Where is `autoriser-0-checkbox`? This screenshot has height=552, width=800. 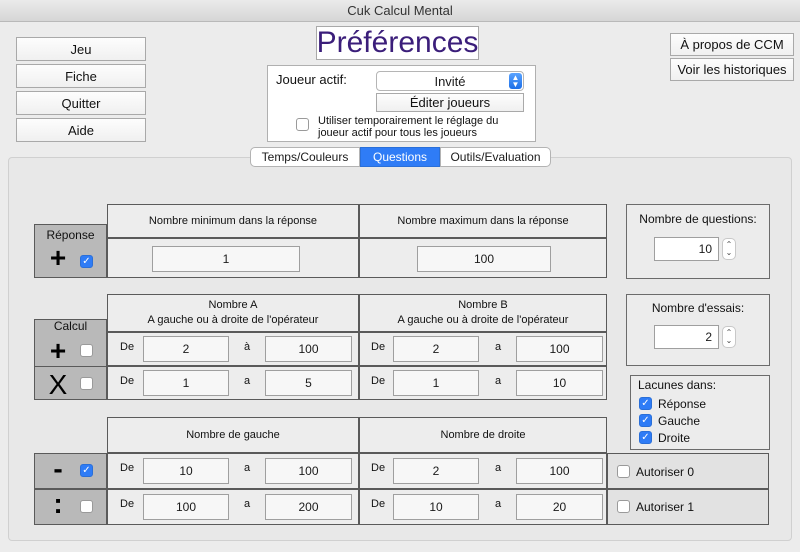
autoriser-0-checkbox is located at coordinates (623, 471).